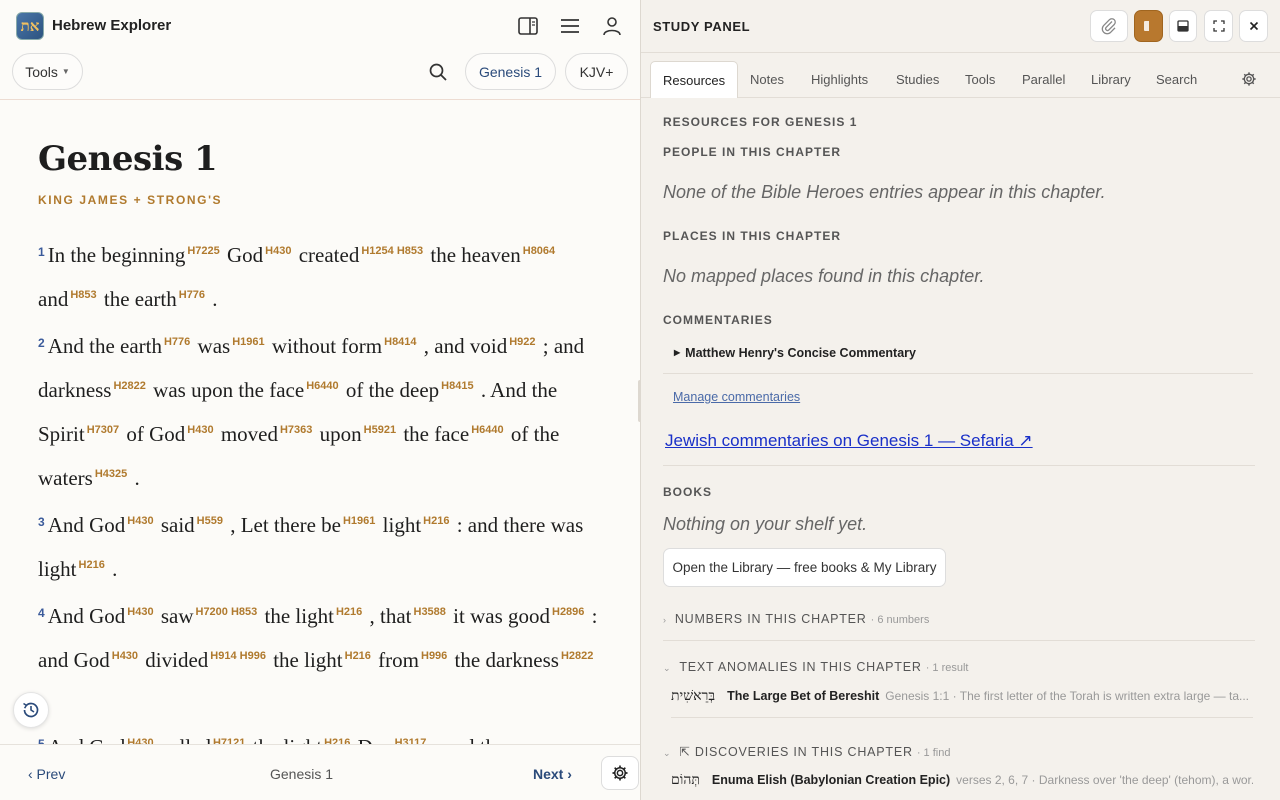  What do you see at coordinates (568, 612) in the screenshot?
I see `strongs-number: H2896` at bounding box center [568, 612].